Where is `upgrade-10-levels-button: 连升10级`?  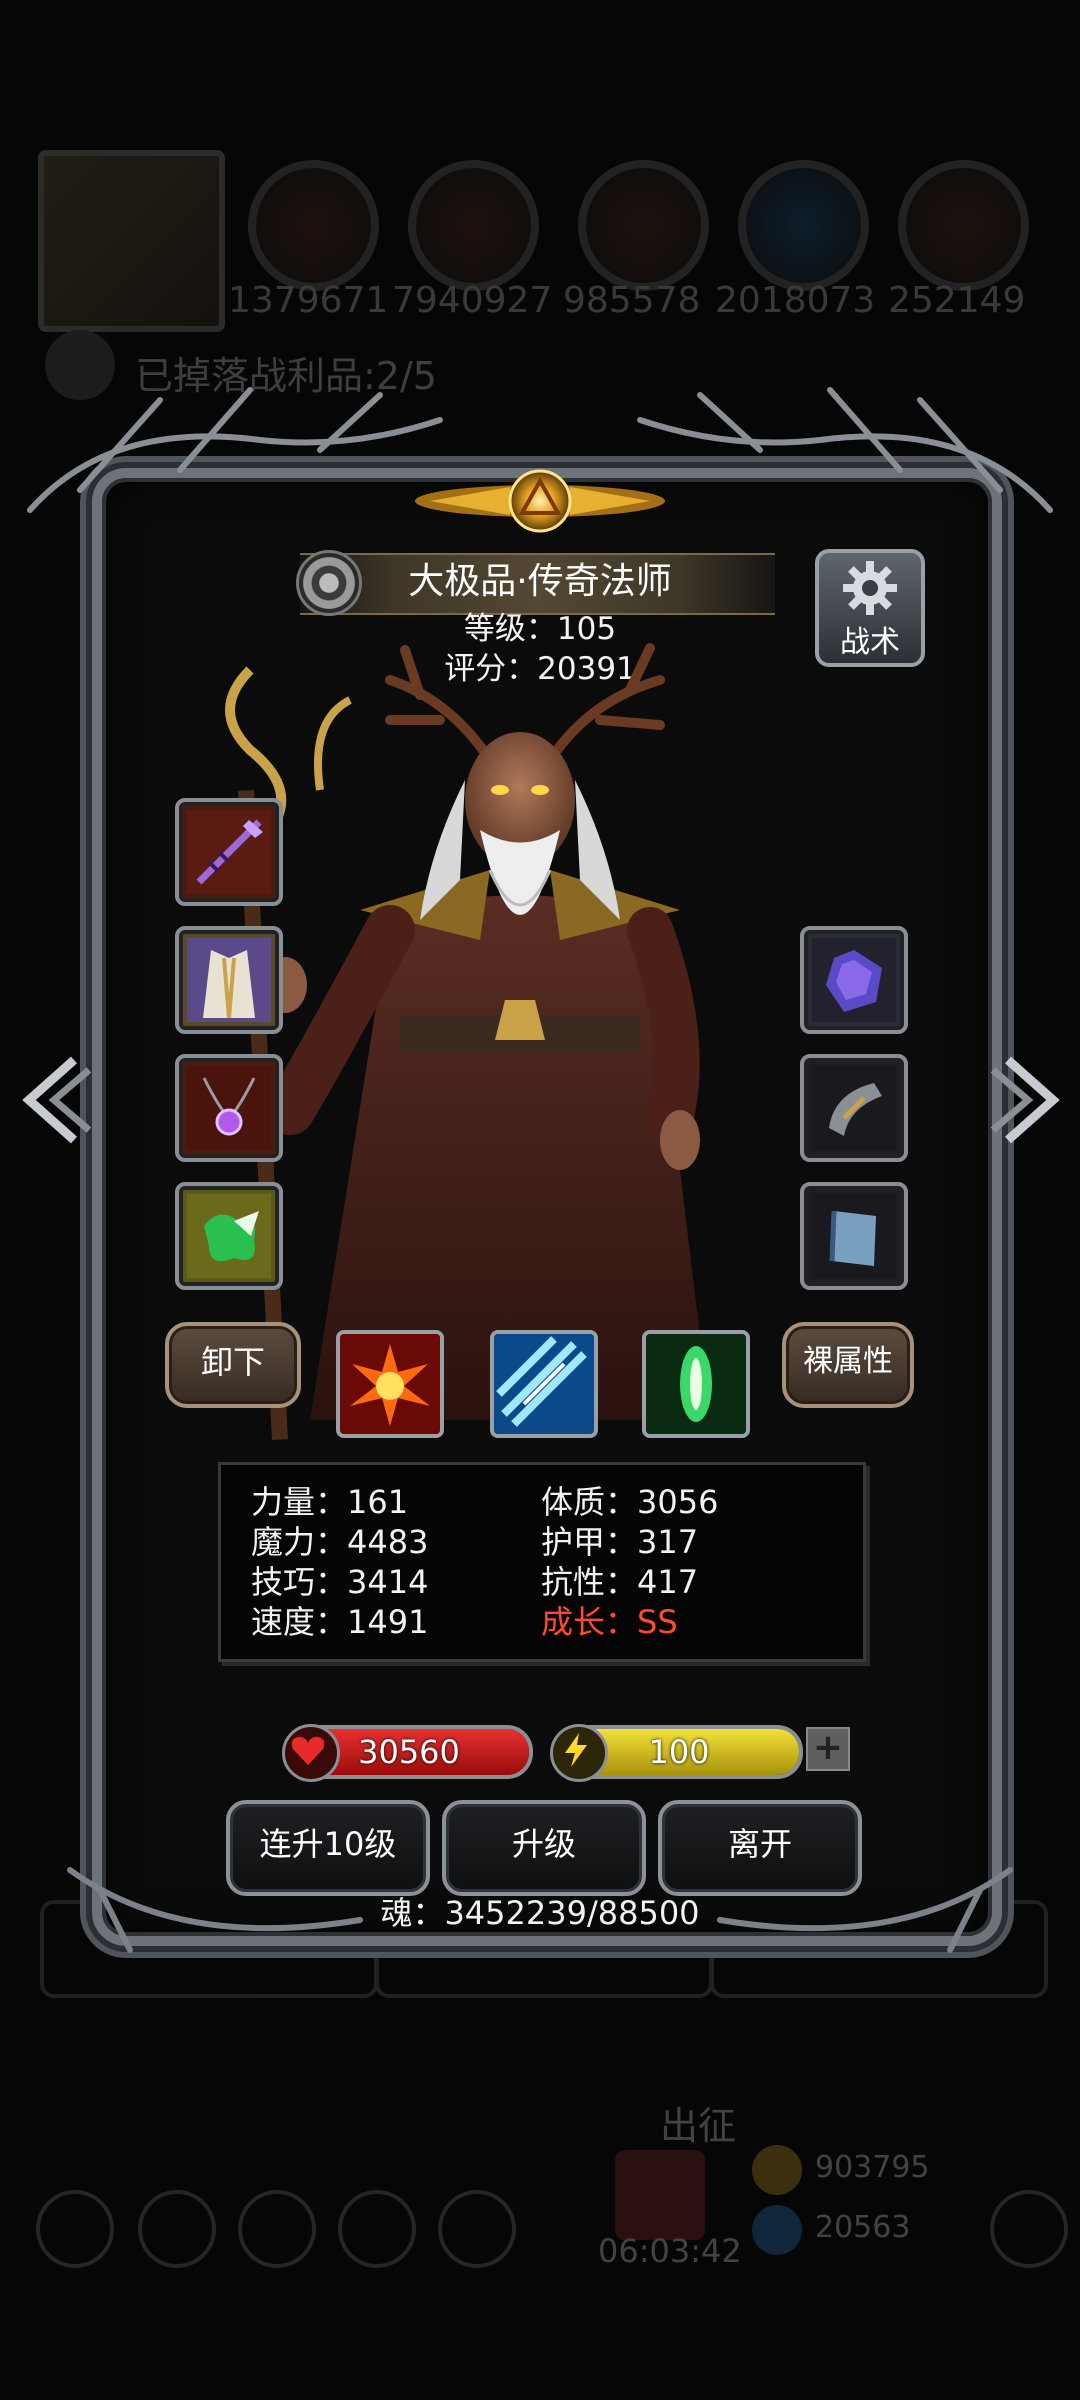
upgrade-10-levels-button: 连升10级 is located at coordinates (328, 1848).